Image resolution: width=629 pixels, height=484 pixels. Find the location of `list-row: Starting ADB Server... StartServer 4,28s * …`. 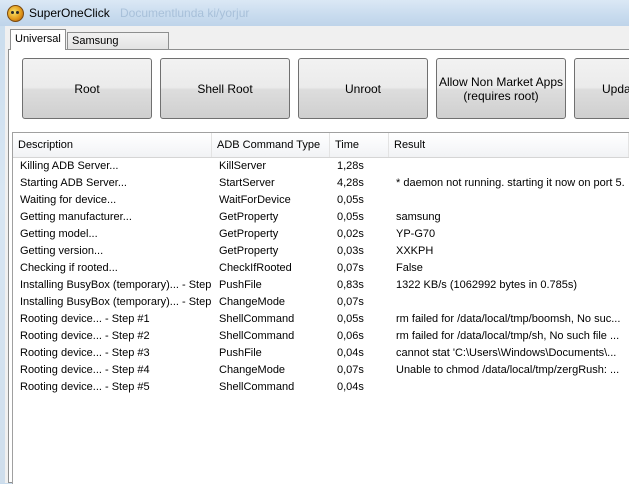

list-row: Starting ADB Server... StartServer 4,28s * … is located at coordinates (321, 183).